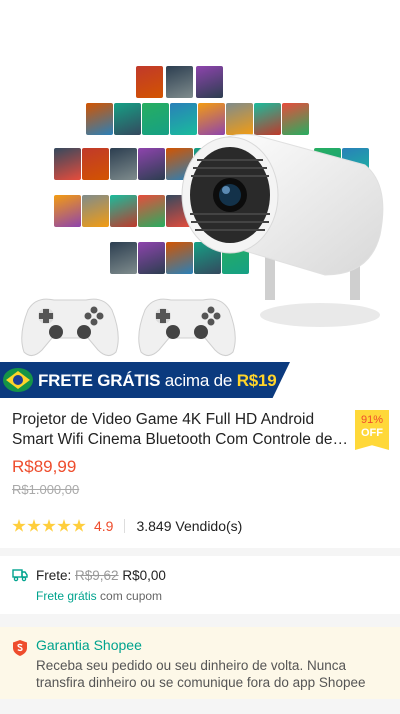 This screenshot has height=714, width=400. I want to click on banner-text-bold: FRETE GRÁTIS, so click(99, 380).